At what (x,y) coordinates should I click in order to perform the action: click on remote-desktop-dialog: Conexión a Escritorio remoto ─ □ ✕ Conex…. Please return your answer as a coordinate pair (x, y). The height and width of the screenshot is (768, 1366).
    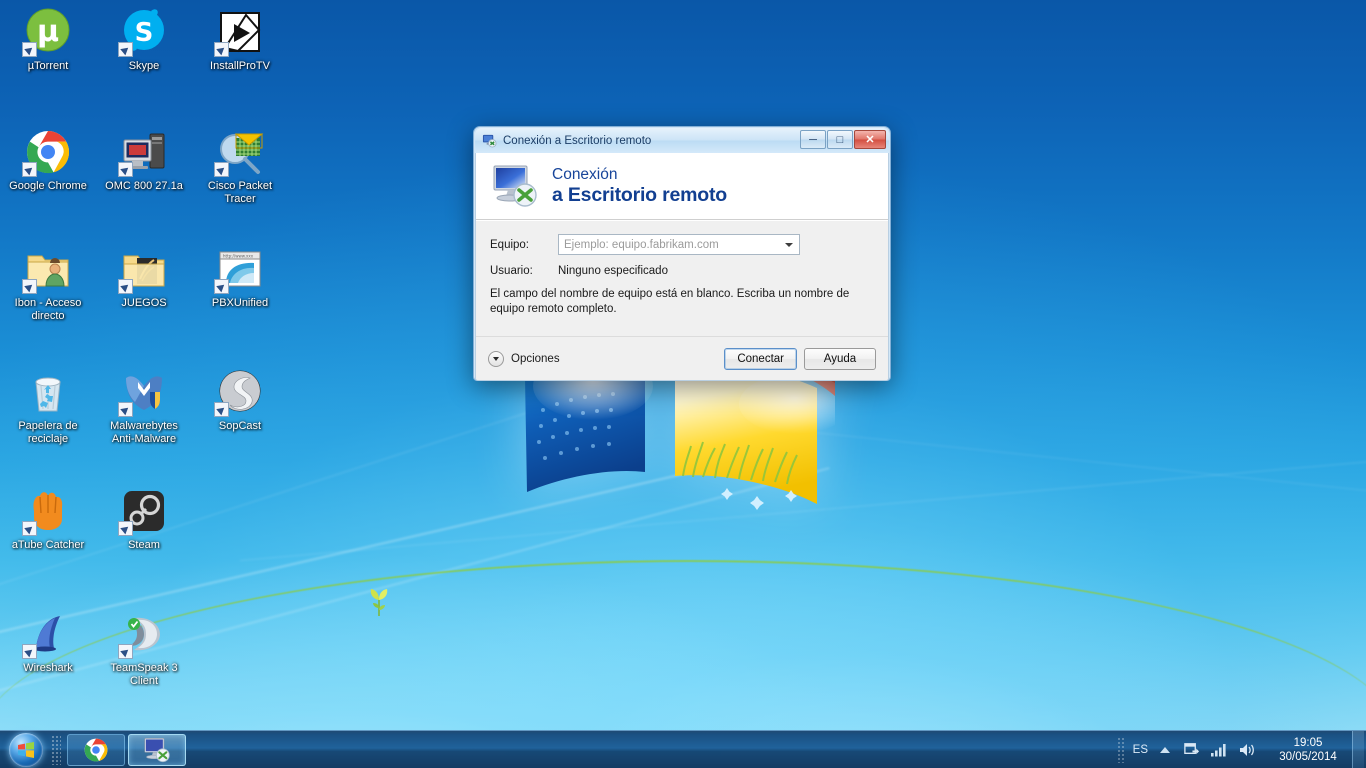
    Looking at the image, I should click on (682, 253).